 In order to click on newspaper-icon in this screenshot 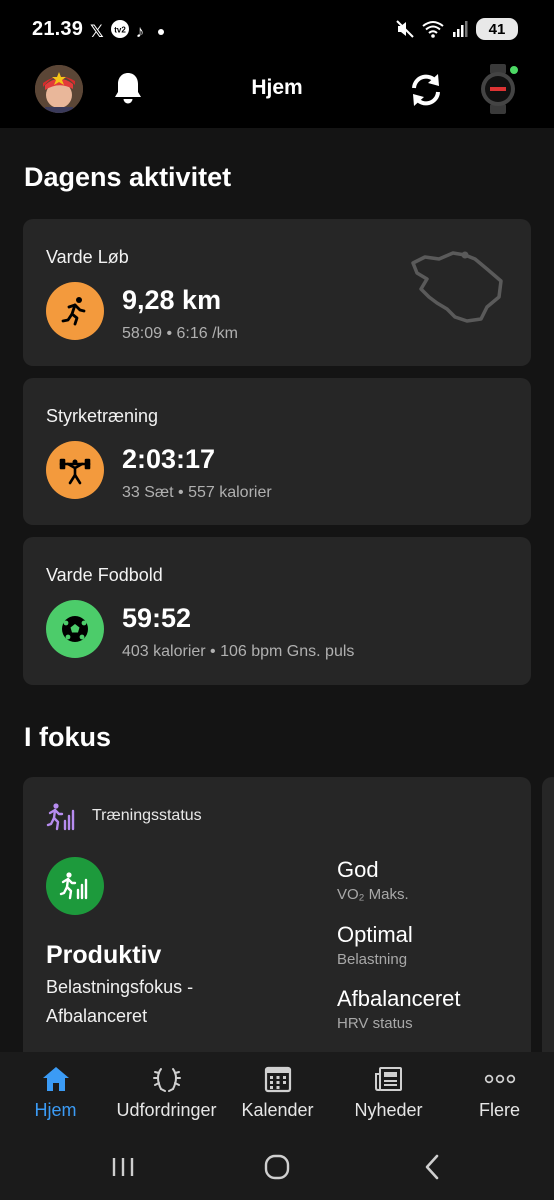, I will do `click(389, 1079)`.